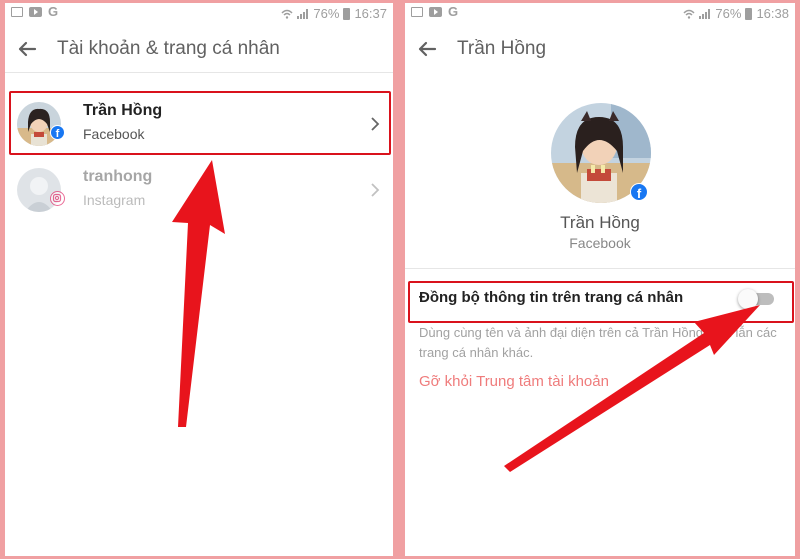 Image resolution: width=800 pixels, height=559 pixels. Describe the element at coordinates (57, 198) in the screenshot. I see `instagram-icon` at that location.